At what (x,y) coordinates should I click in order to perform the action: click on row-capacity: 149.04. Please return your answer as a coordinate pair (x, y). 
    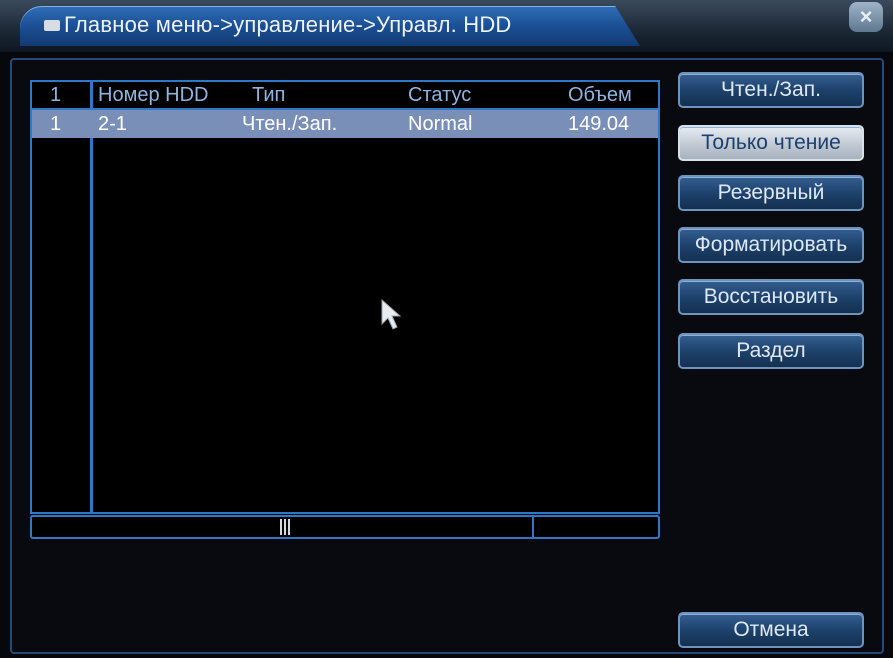
    Looking at the image, I should click on (599, 124).